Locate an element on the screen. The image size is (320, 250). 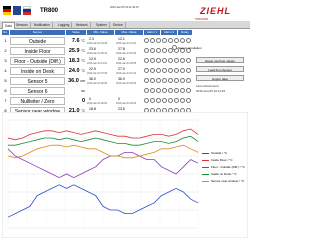
min-date: 2016-Jan-04 04:36 is located at coordinates (97, 43).